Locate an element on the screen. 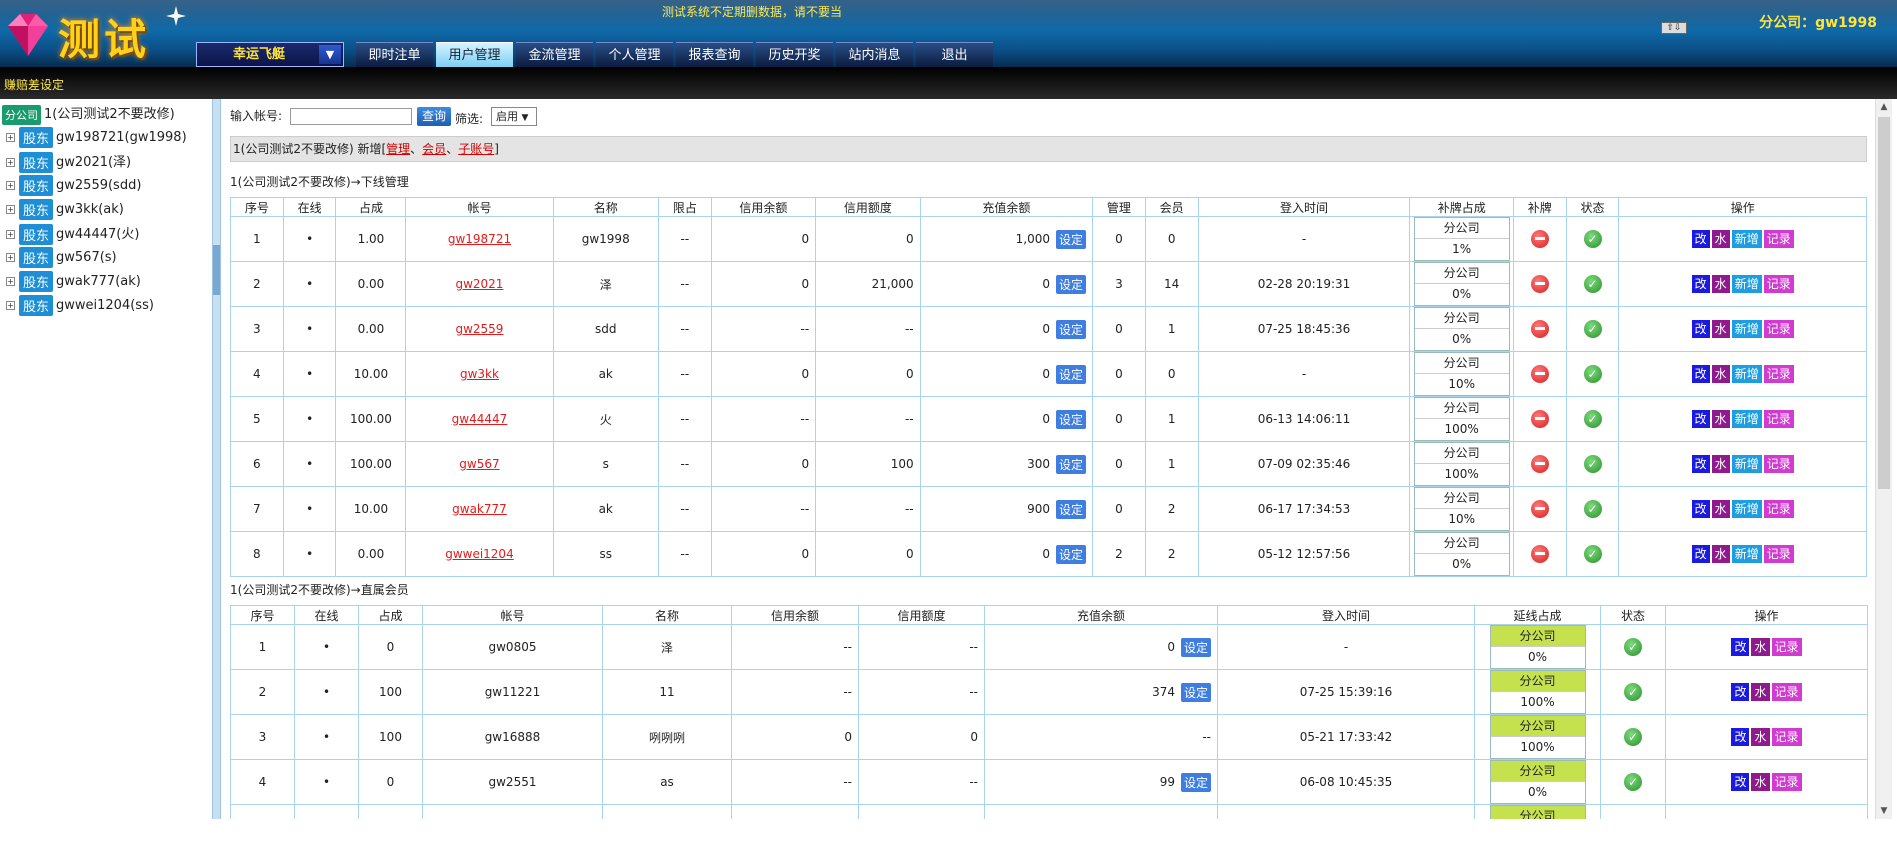 The width and height of the screenshot is (1897, 849). account-link: gw2559 is located at coordinates (479, 329).